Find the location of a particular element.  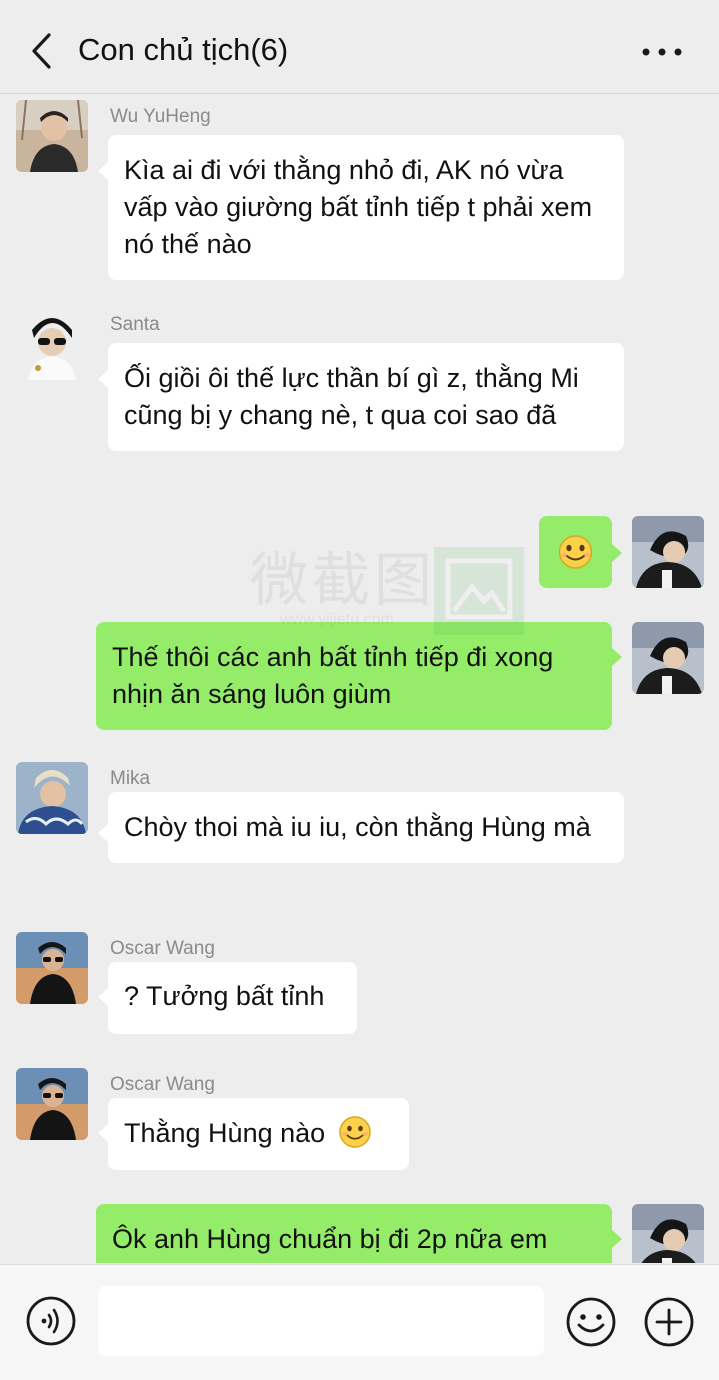

input-bar is located at coordinates (359, 1322).